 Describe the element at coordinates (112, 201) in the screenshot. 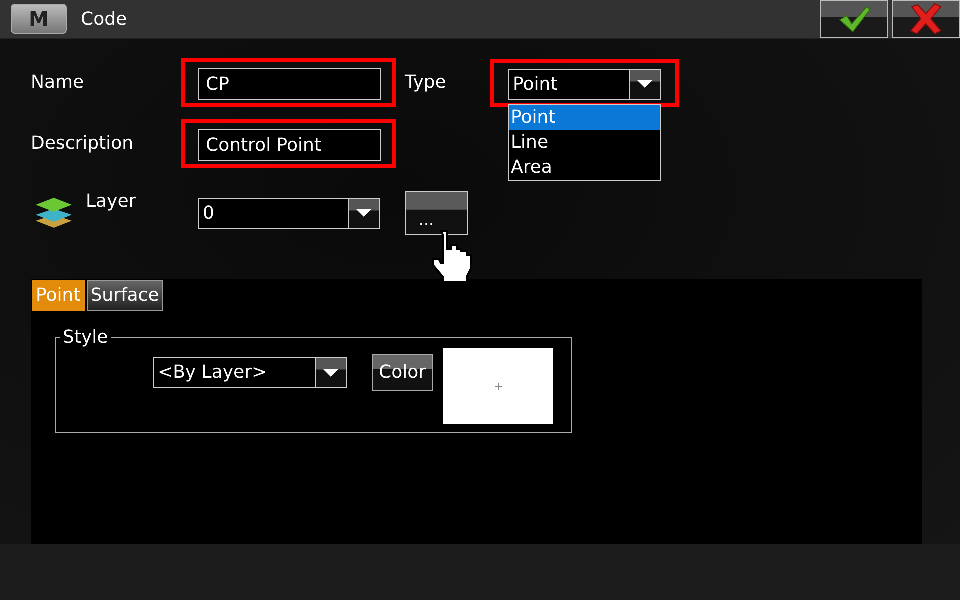

I see `field-label: Layer` at that location.